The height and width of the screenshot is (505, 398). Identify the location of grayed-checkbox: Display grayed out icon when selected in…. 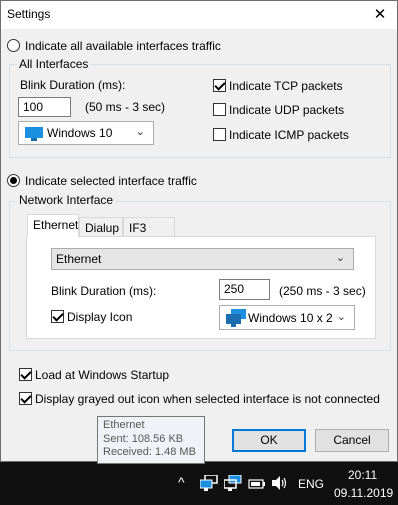
(199, 400).